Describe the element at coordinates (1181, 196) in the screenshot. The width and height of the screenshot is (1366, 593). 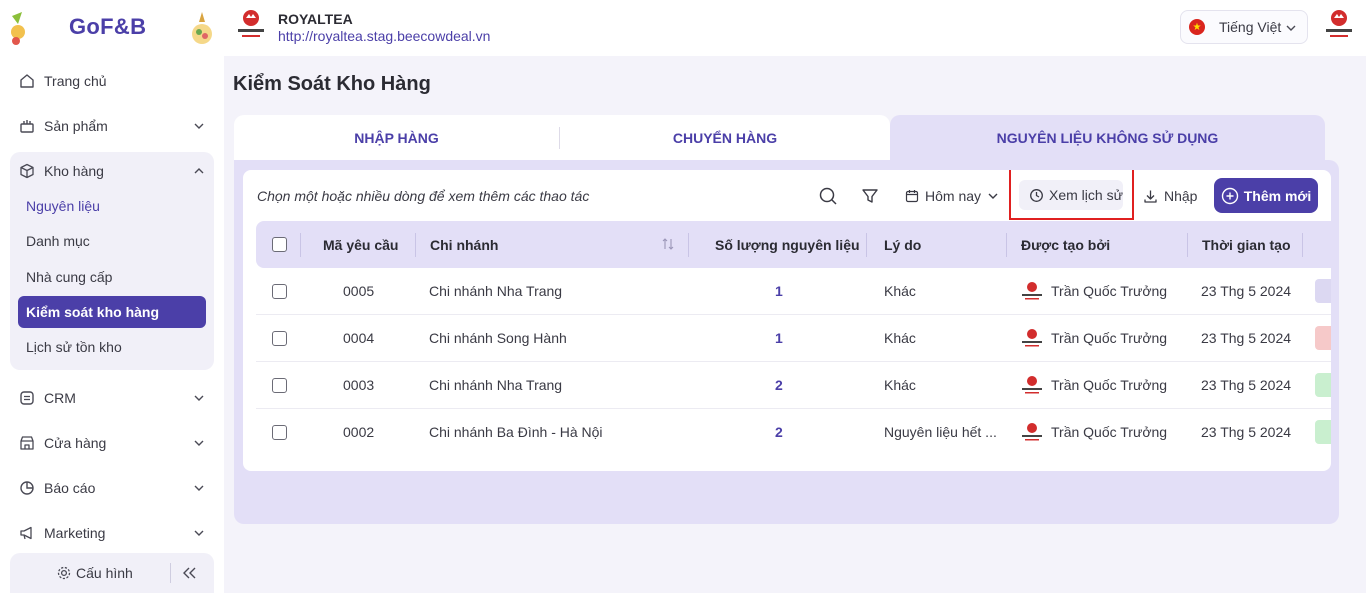
I see `import-label: Nhập` at that location.